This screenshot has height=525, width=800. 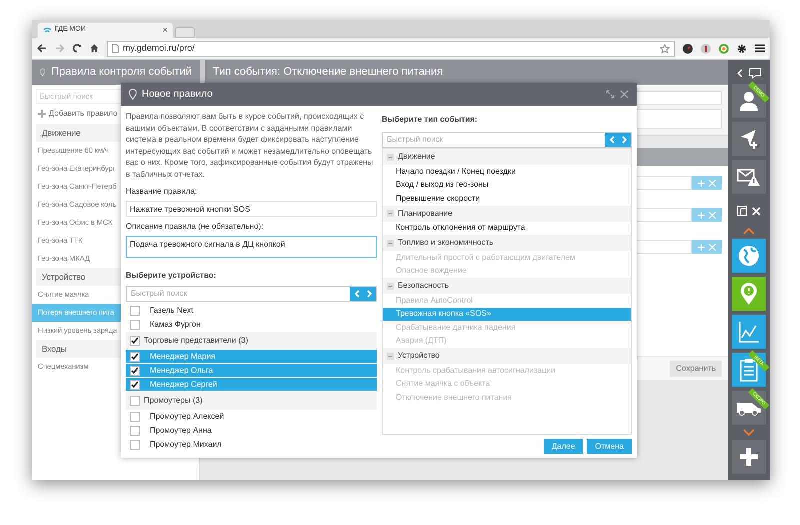 What do you see at coordinates (159, 48) in the screenshot?
I see `url-text: my.gdemoi.ru/pro/` at bounding box center [159, 48].